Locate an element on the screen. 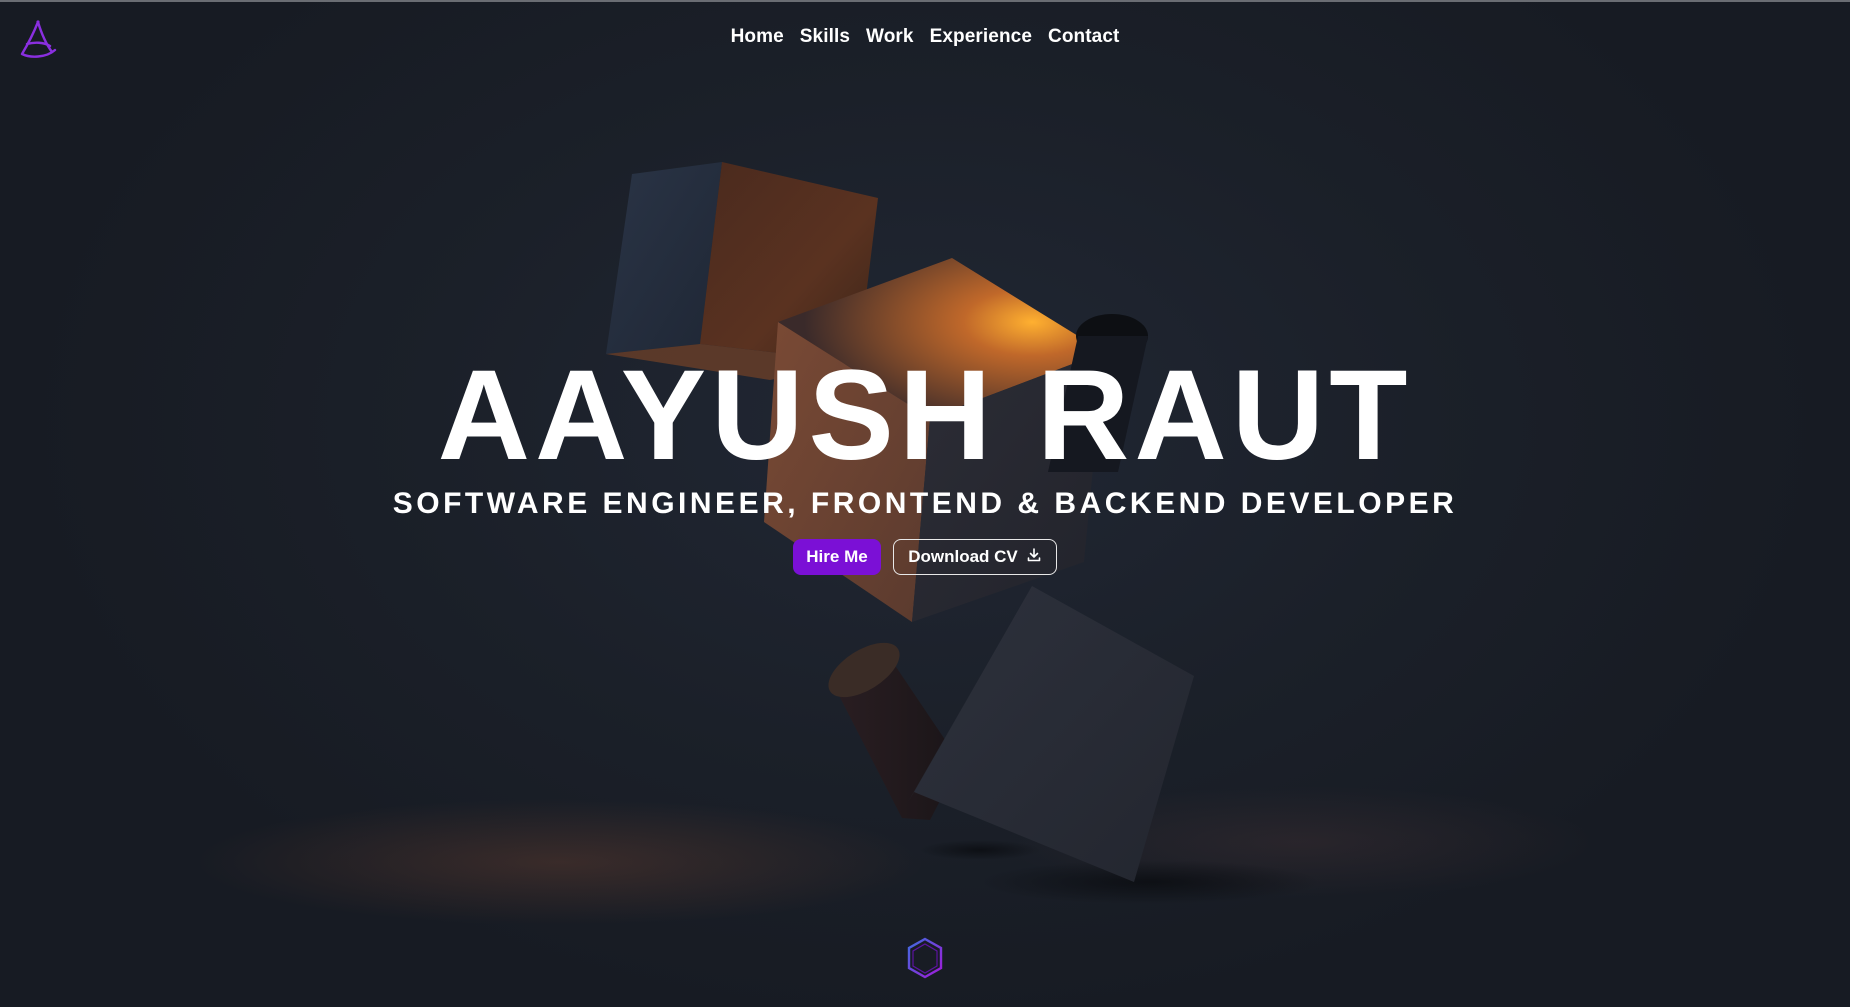 The image size is (1850, 1007). hire-me-button: Hire Me is located at coordinates (837, 557).